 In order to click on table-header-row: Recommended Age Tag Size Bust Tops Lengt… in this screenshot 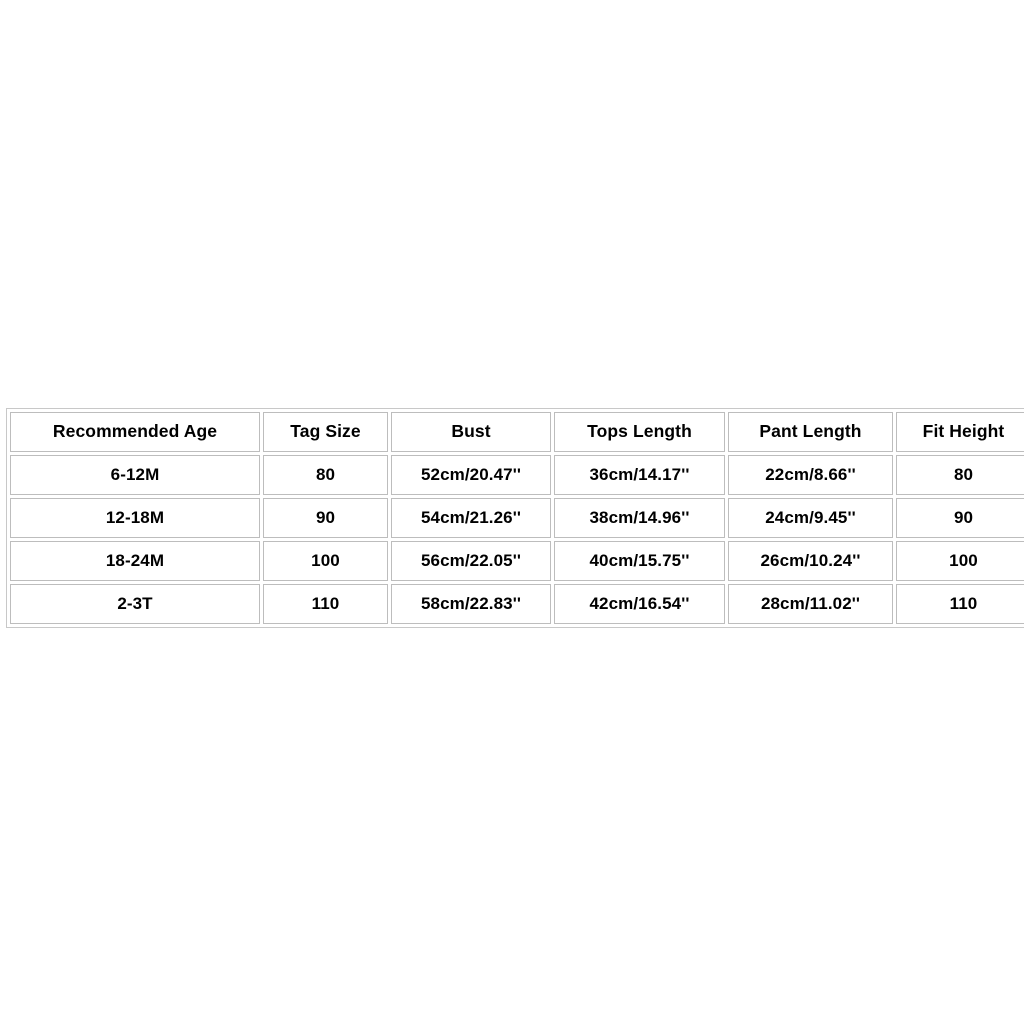, I will do `click(517, 432)`.